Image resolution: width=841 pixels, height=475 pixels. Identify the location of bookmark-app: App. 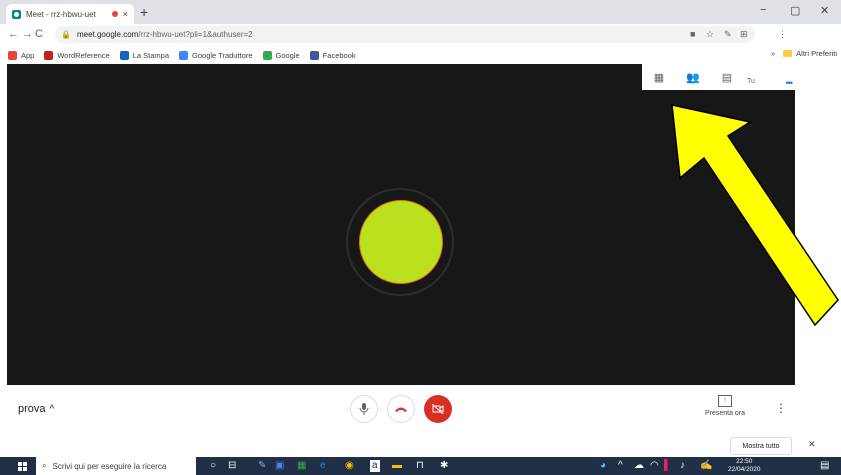
(21, 55).